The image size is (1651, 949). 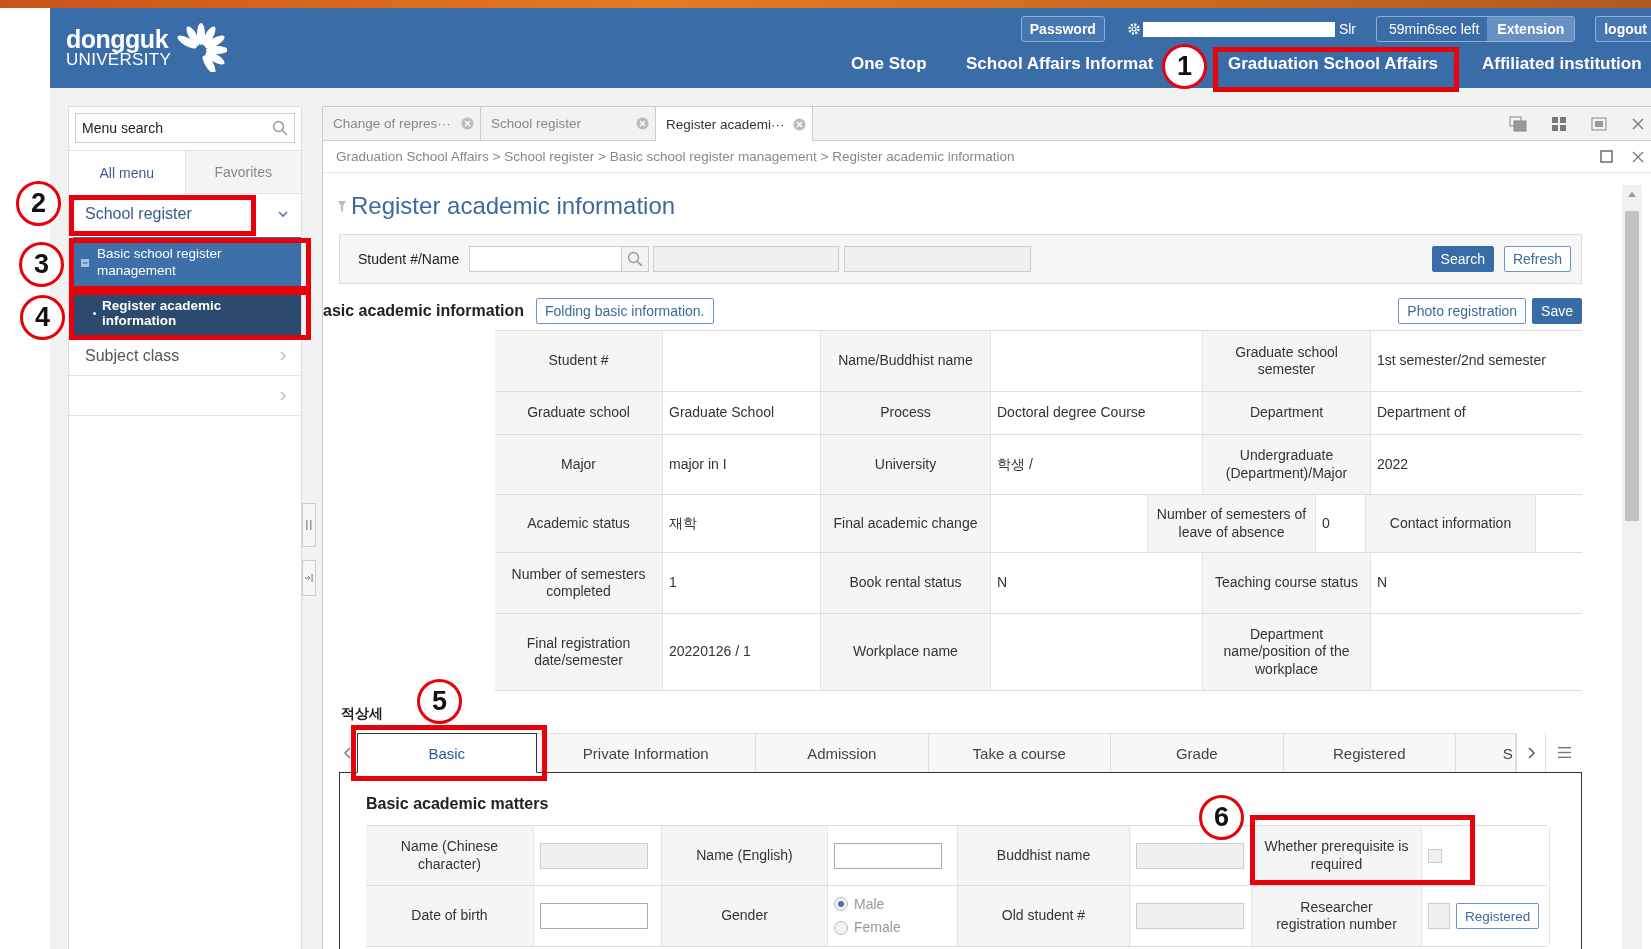 What do you see at coordinates (1537, 259) in the screenshot?
I see `action-button: Refresh` at bounding box center [1537, 259].